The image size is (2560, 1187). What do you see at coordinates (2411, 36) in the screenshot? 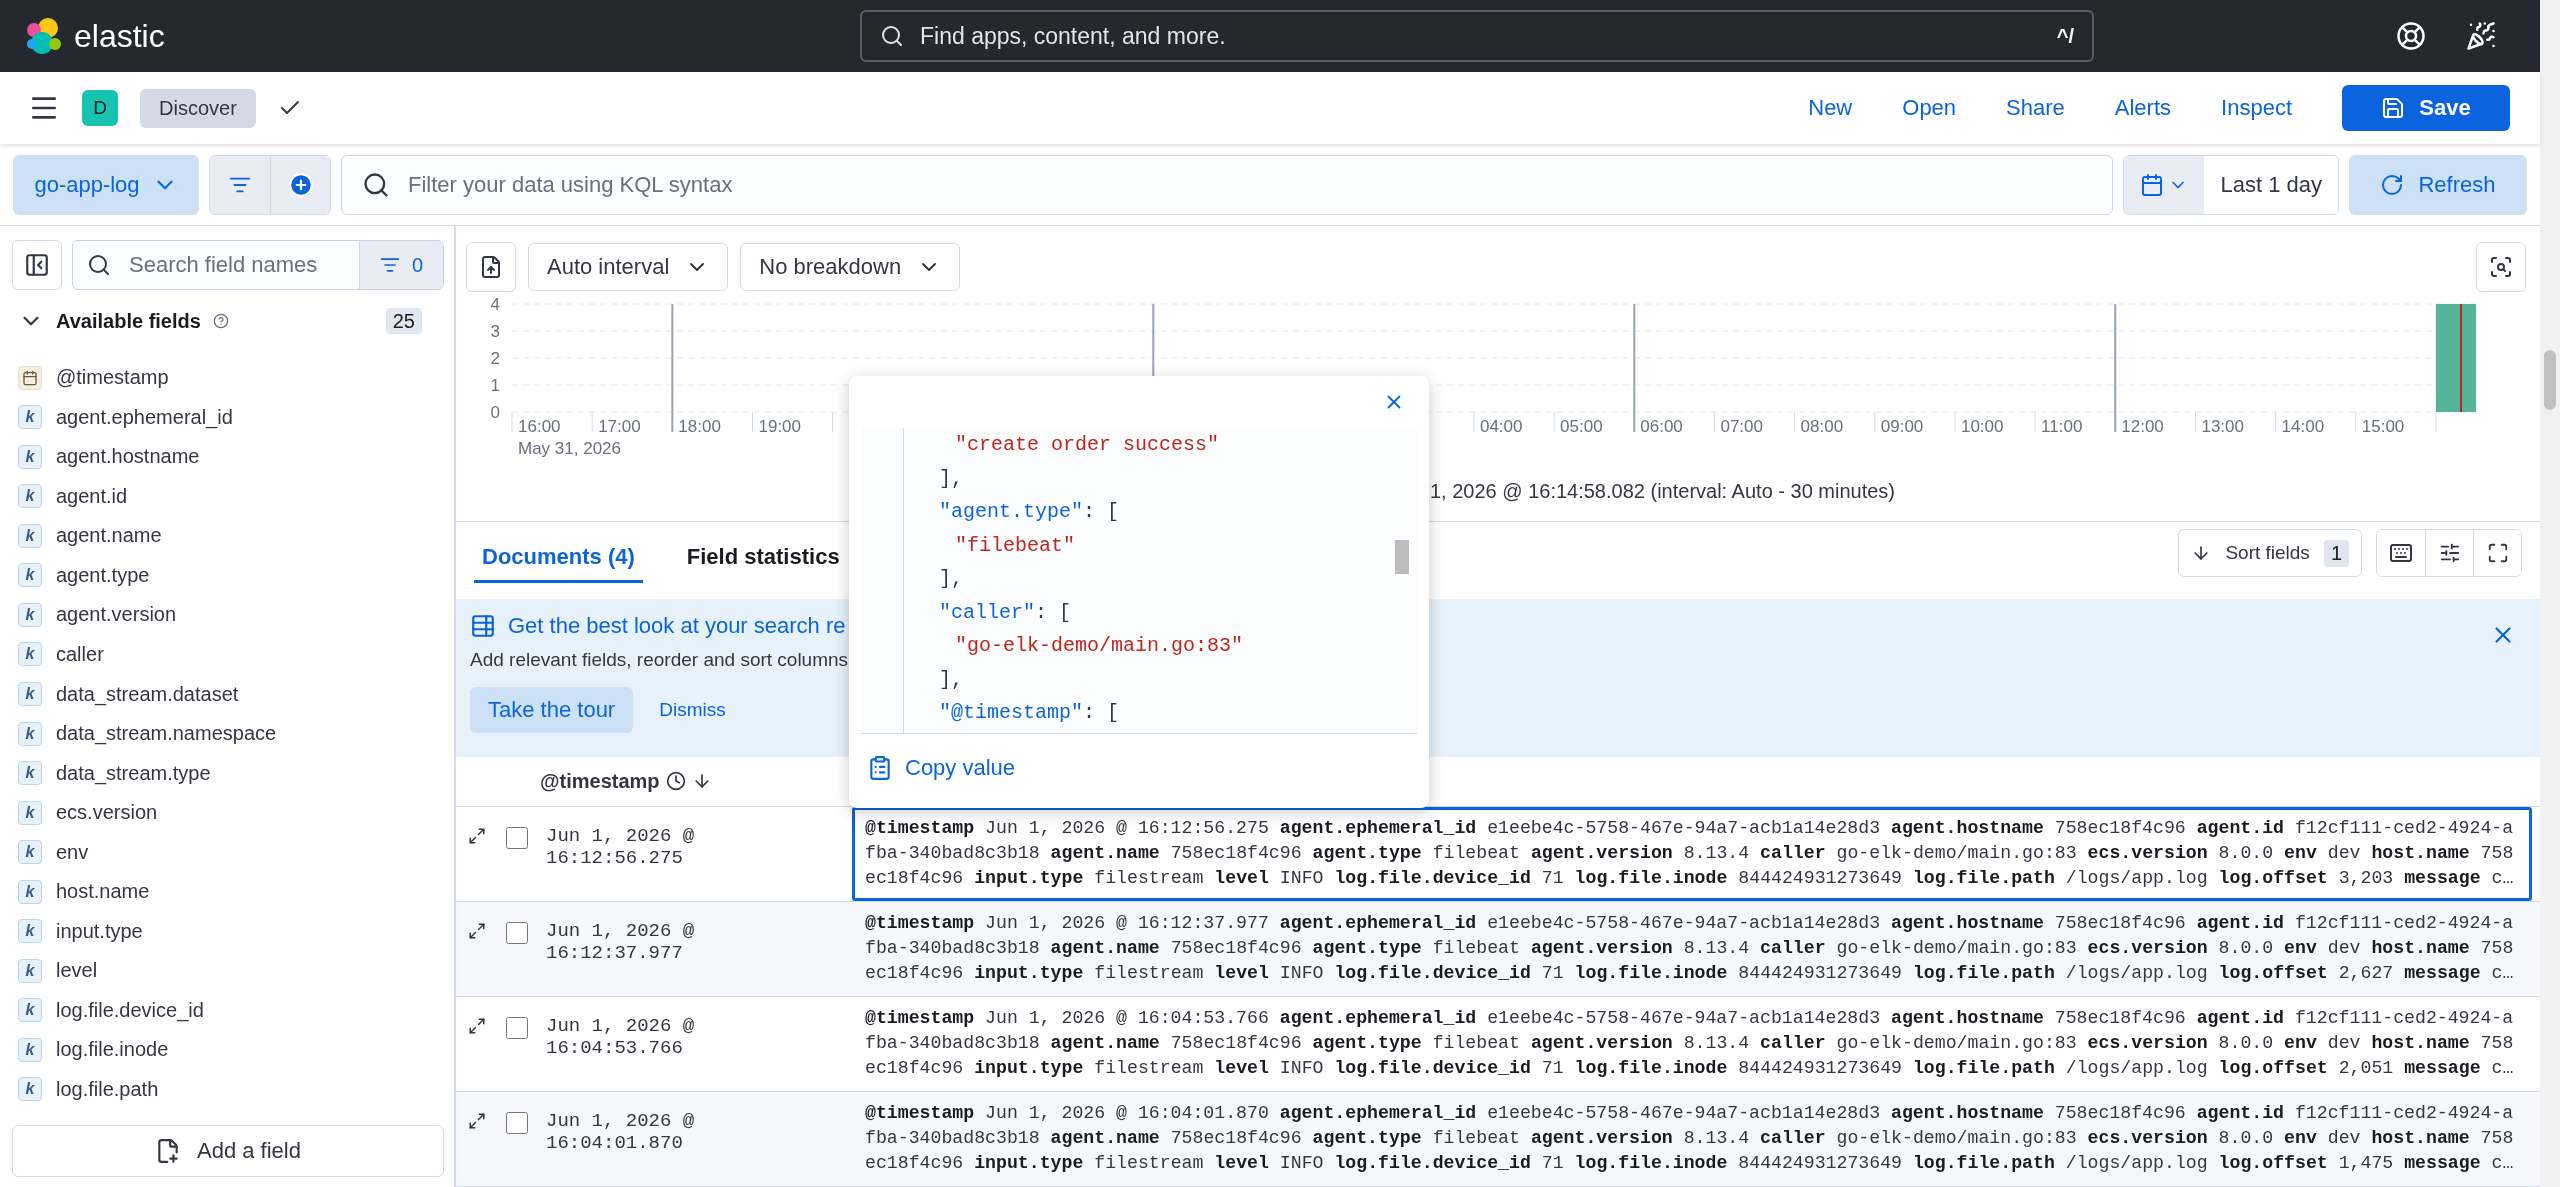
I see `help-icon` at bounding box center [2411, 36].